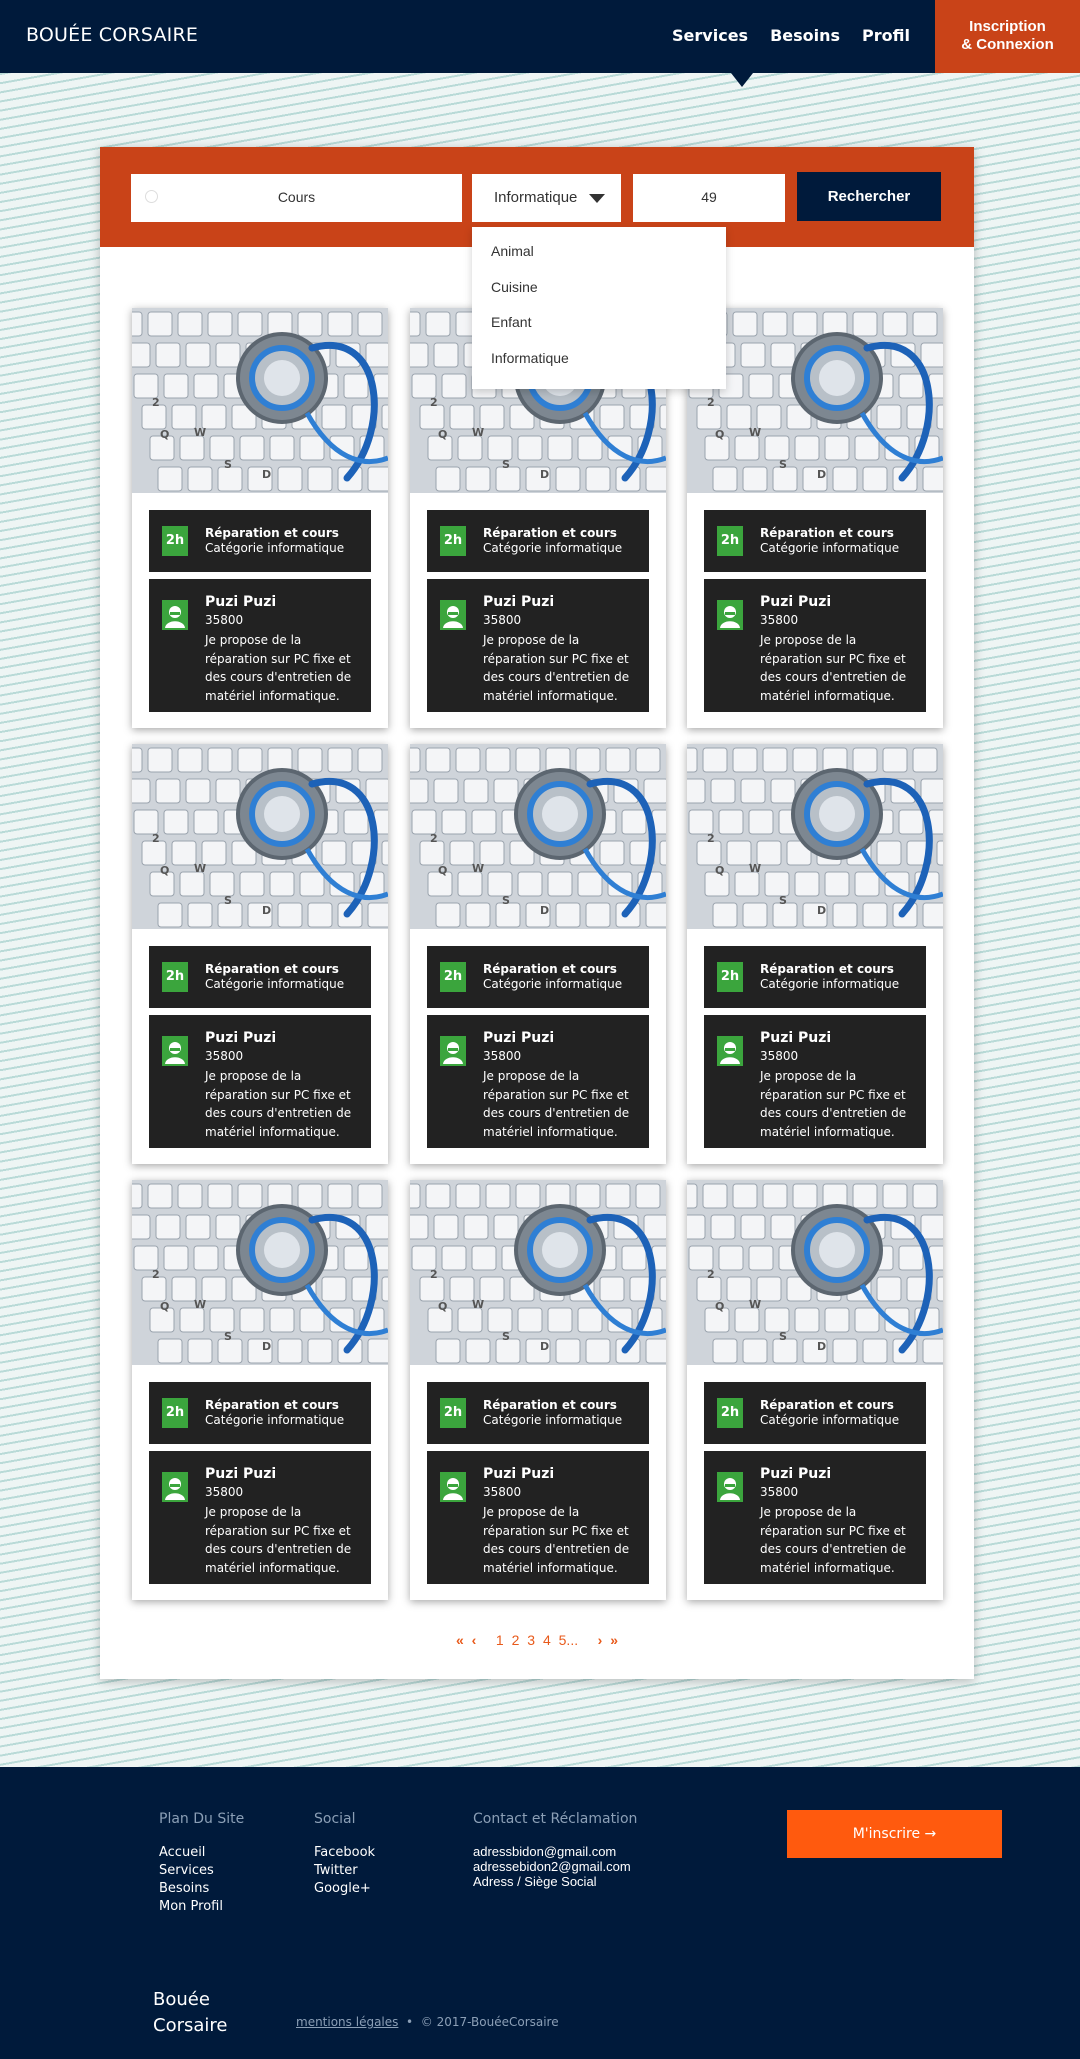 This screenshot has height=2059, width=1080. I want to click on nav-profil: Profil, so click(886, 35).